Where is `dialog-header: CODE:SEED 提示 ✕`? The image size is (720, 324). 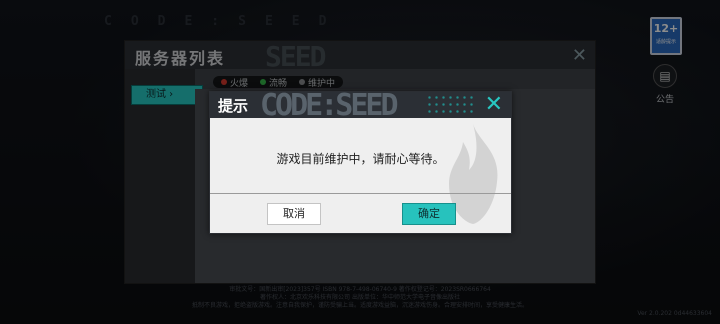 dialog-header: CODE:SEED 提示 ✕ is located at coordinates (360, 105).